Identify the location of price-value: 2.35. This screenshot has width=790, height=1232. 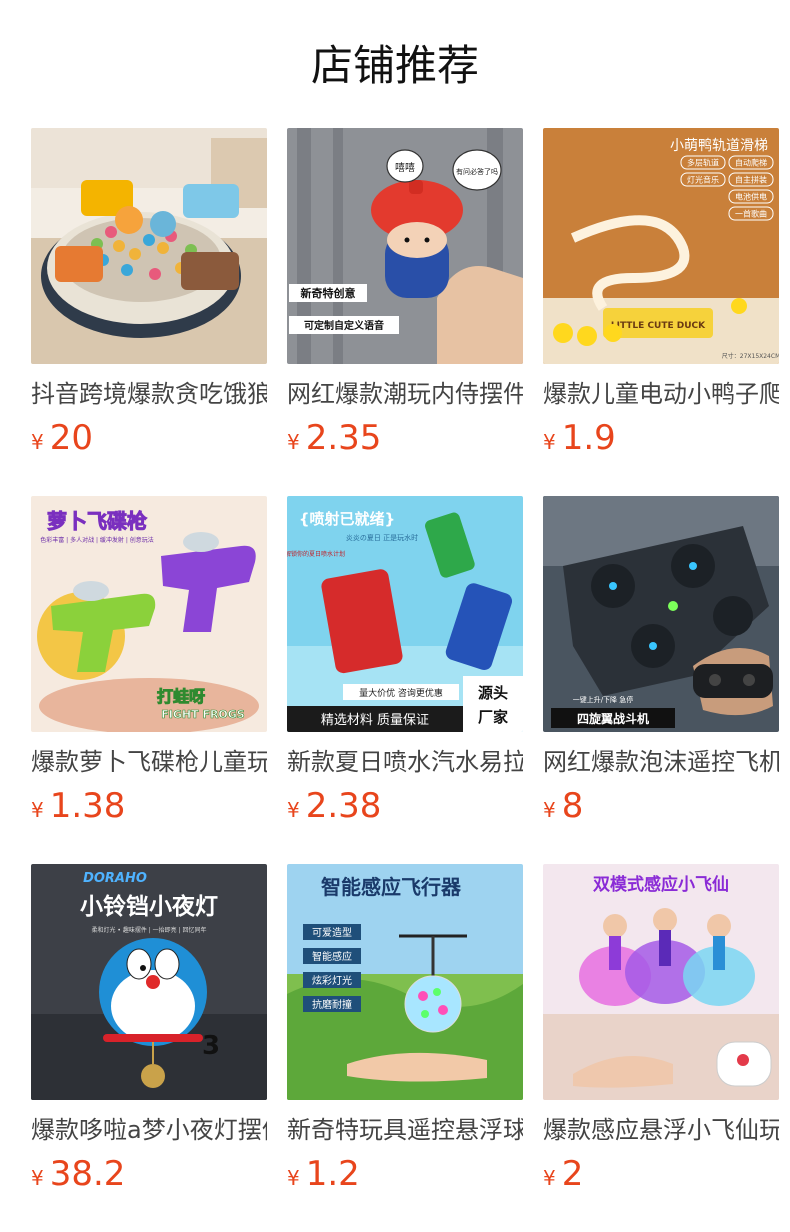
(343, 438).